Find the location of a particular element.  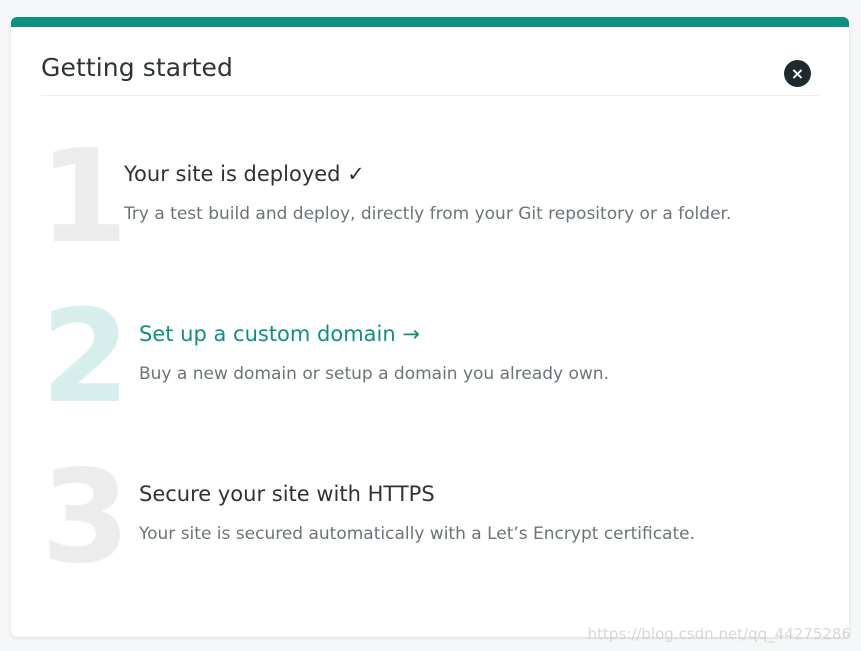

card-title: Getting started is located at coordinates (137, 67).